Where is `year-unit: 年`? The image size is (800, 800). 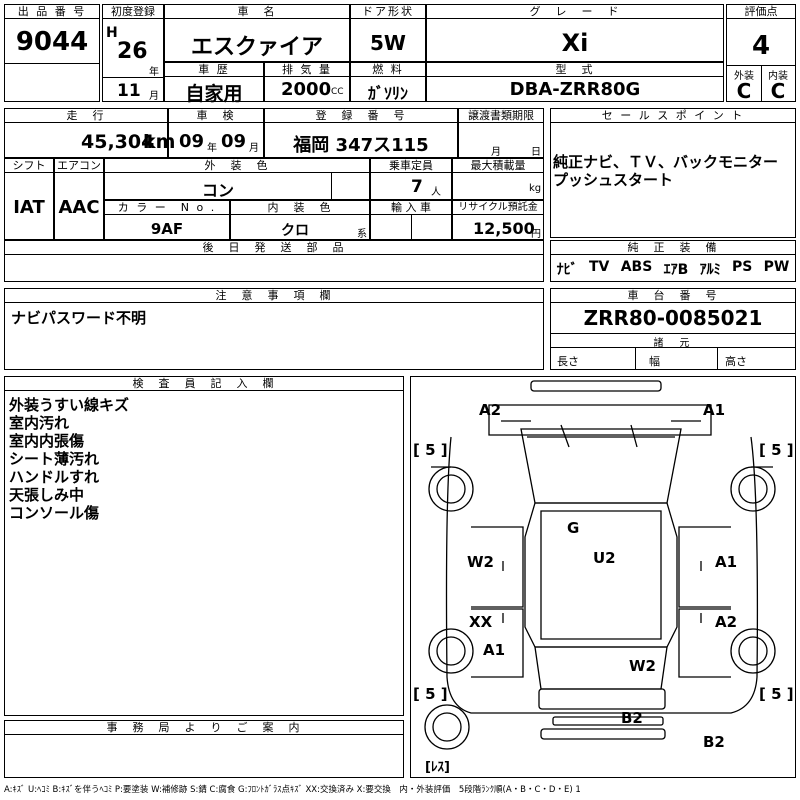 year-unit: 年 is located at coordinates (154, 72).